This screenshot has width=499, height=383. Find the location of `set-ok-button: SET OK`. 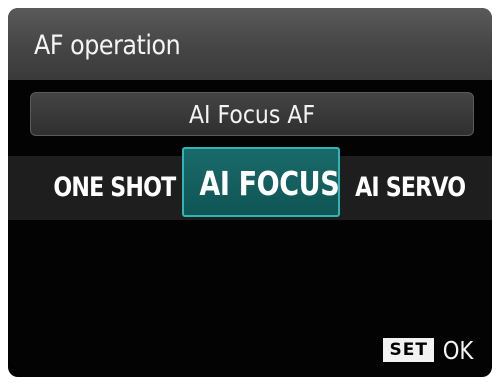

set-ok-button: SET OK is located at coordinates (429, 350).